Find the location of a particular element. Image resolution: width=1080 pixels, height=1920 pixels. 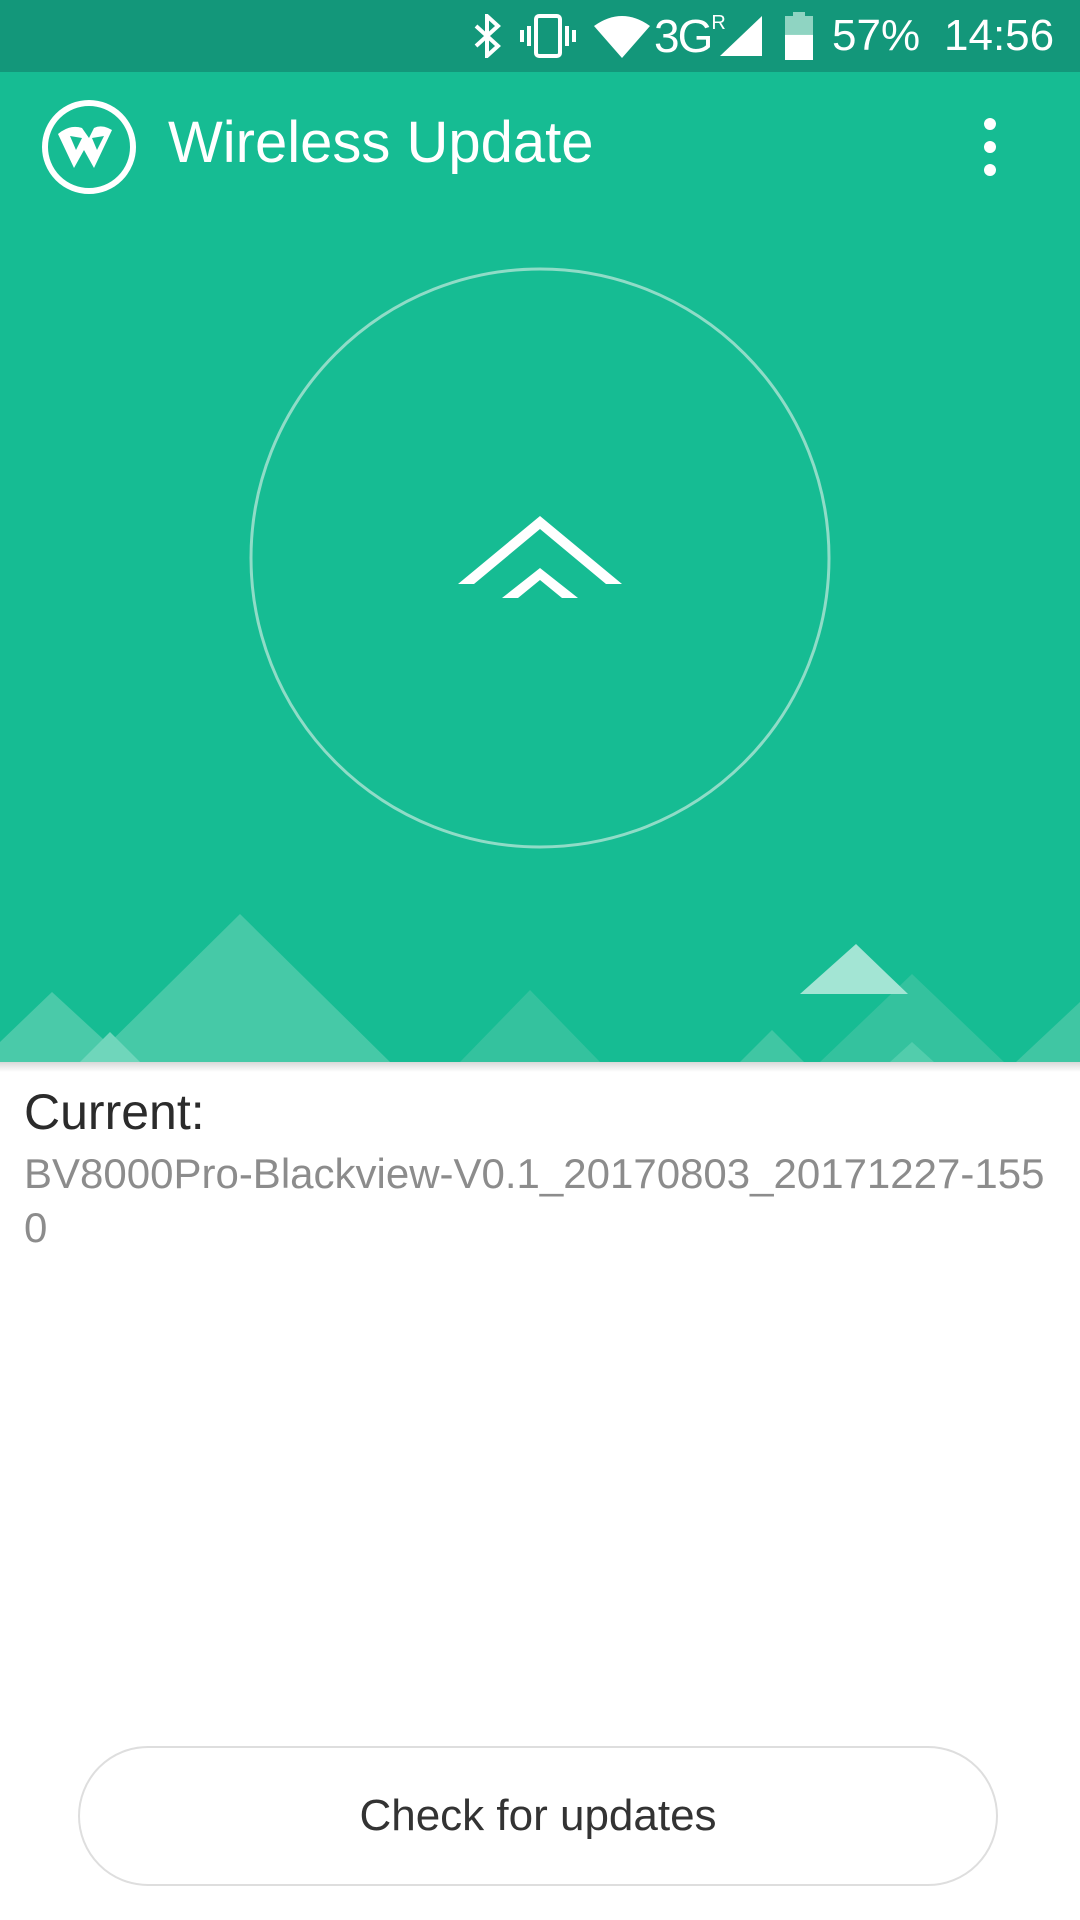

clock: 14:56 is located at coordinates (999, 36).